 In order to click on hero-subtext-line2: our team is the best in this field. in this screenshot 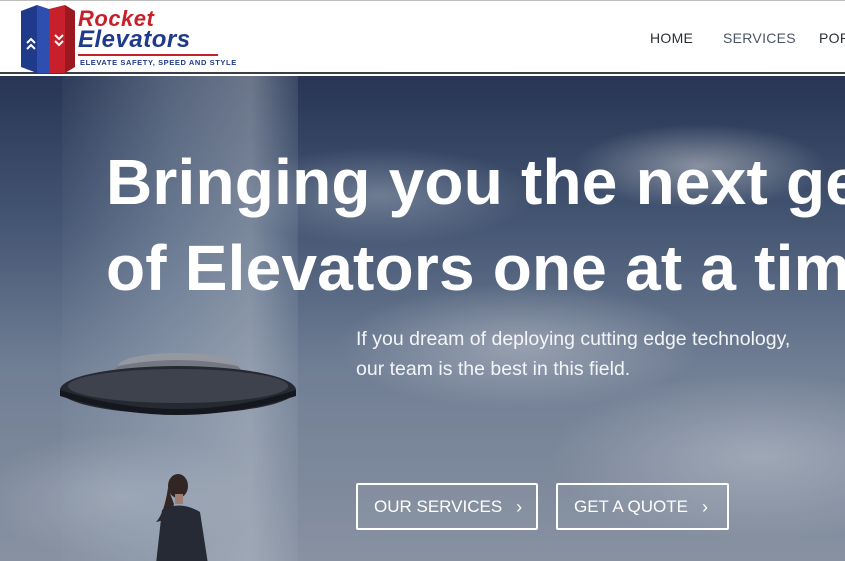, I will do `click(493, 369)`.